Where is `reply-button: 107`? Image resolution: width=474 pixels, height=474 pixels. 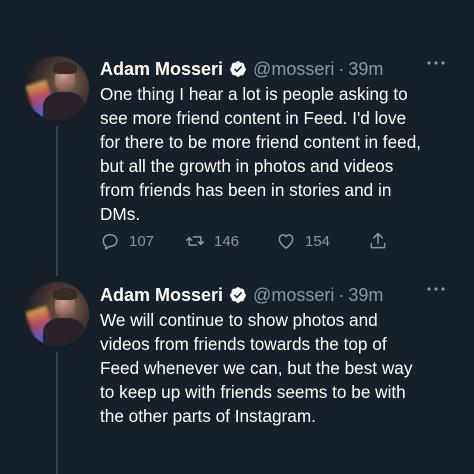
reply-button: 107 is located at coordinates (127, 241).